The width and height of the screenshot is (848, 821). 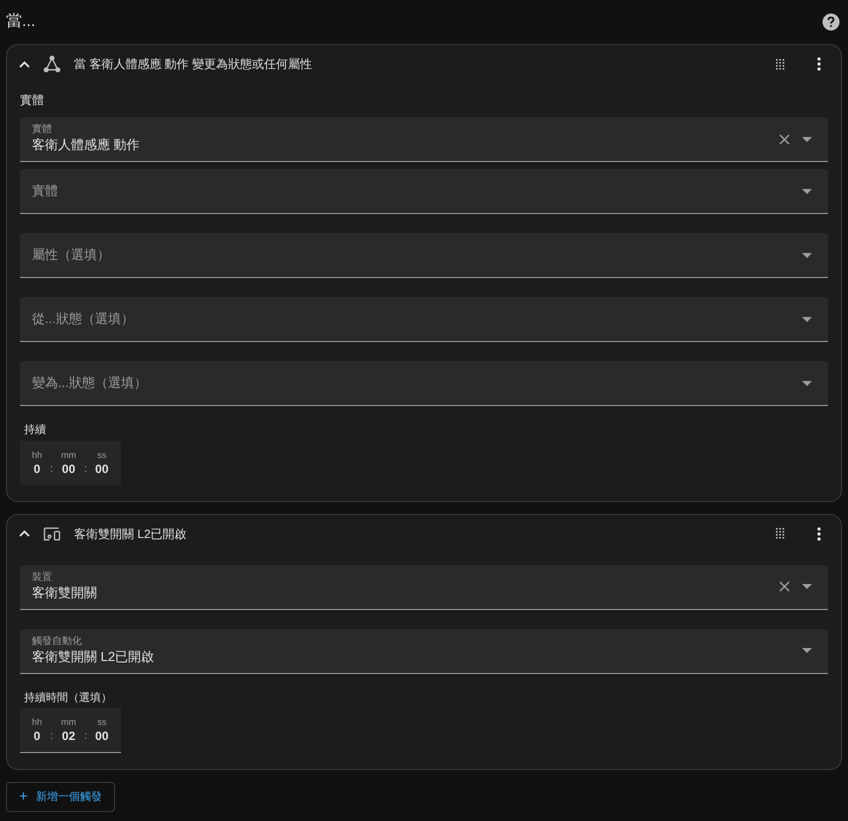 What do you see at coordinates (67, 698) in the screenshot?
I see `duration-label: 持續時間（選填）` at bounding box center [67, 698].